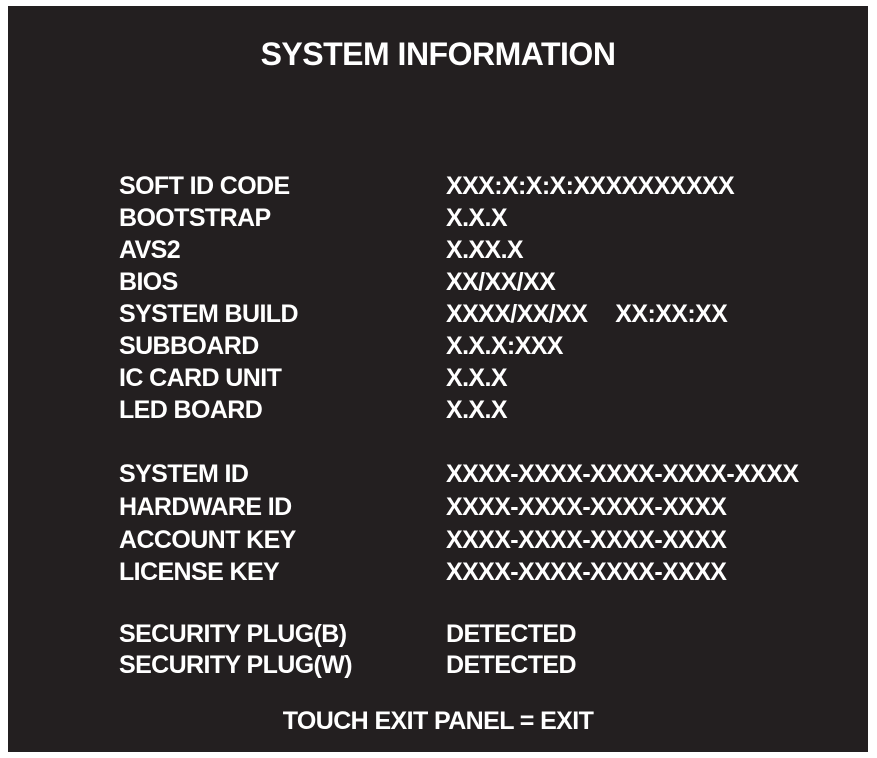  Describe the element at coordinates (438, 282) in the screenshot. I see `info-row-bios: BIOS XX/XX/XX` at that location.